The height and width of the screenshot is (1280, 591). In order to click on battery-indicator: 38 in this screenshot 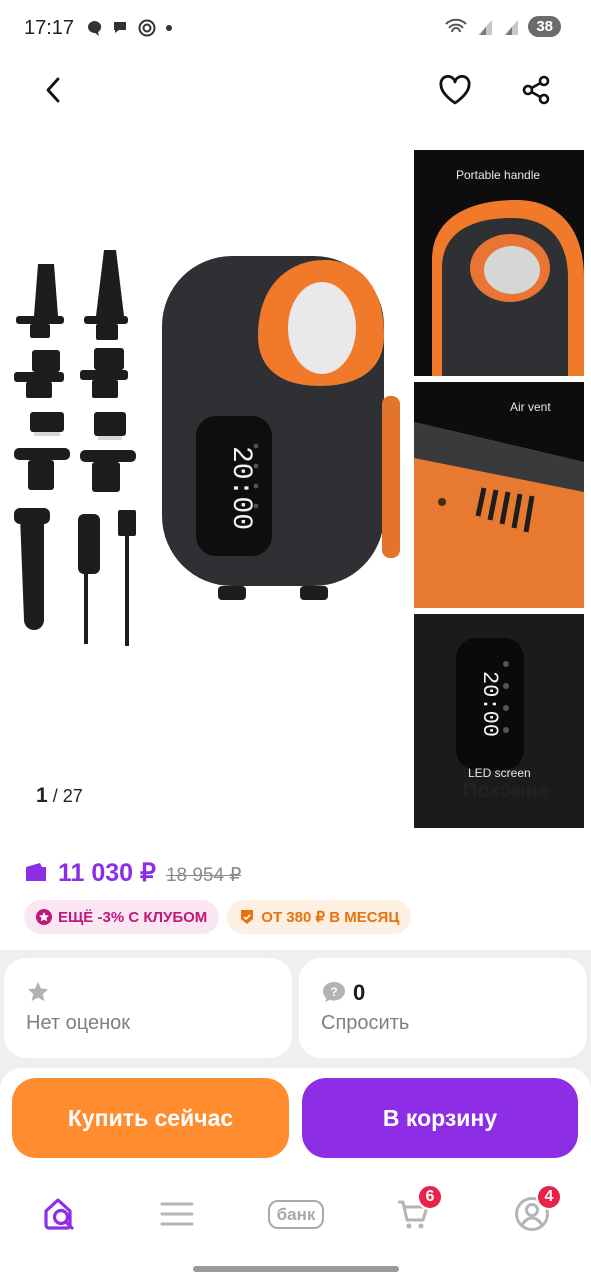, I will do `click(544, 26)`.